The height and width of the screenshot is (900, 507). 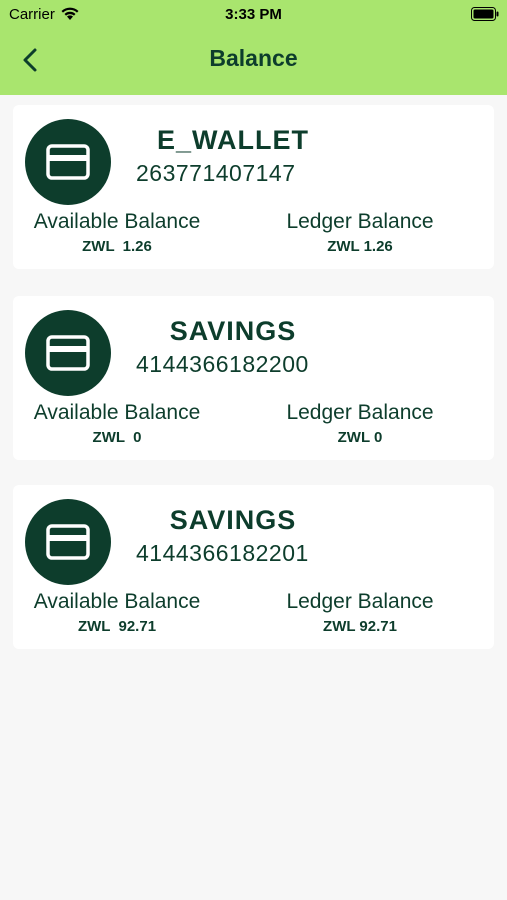 What do you see at coordinates (360, 437) in the screenshot?
I see `ledger-balance-value: ZWL 0` at bounding box center [360, 437].